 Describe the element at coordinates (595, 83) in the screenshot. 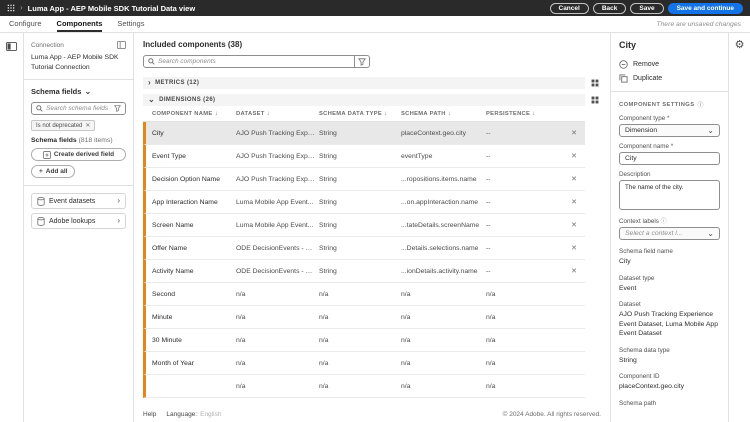

I see `metrics-grid-icon` at that location.